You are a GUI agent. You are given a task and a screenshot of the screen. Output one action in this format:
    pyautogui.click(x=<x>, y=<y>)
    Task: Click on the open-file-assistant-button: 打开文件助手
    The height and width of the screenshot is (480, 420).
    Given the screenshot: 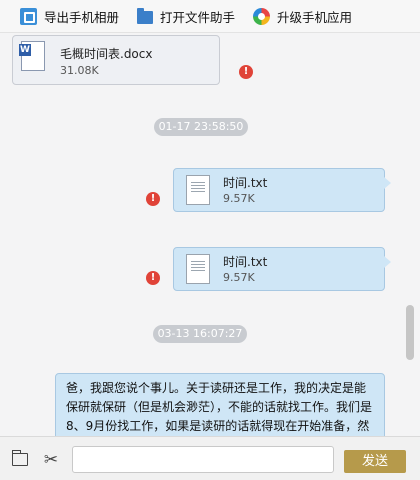 What is the action you would take?
    pyautogui.click(x=186, y=16)
    